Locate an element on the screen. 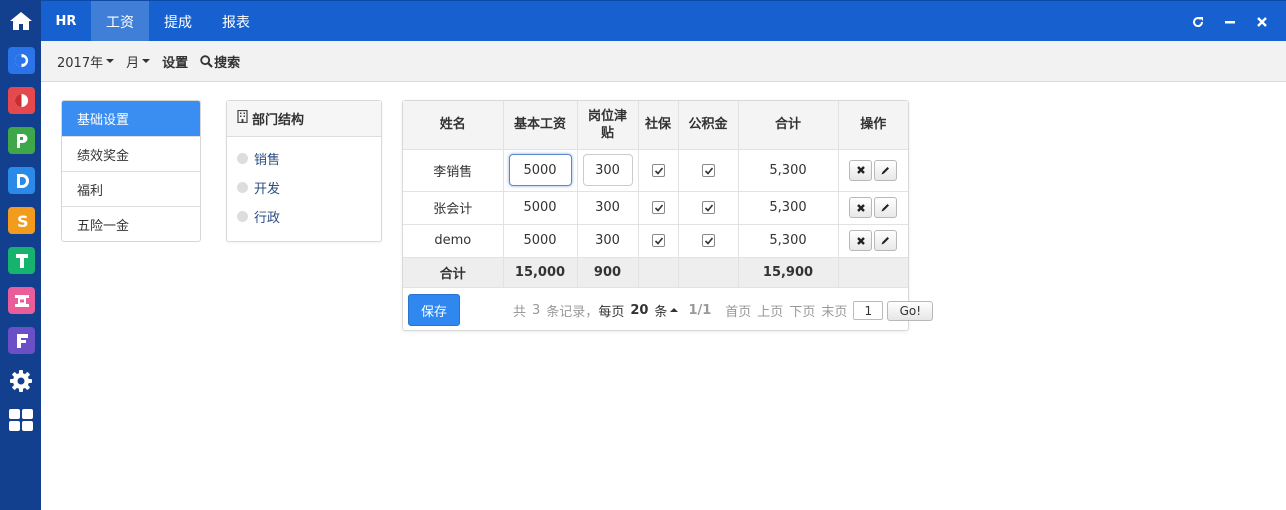  cell-name: demo is located at coordinates (453, 241).